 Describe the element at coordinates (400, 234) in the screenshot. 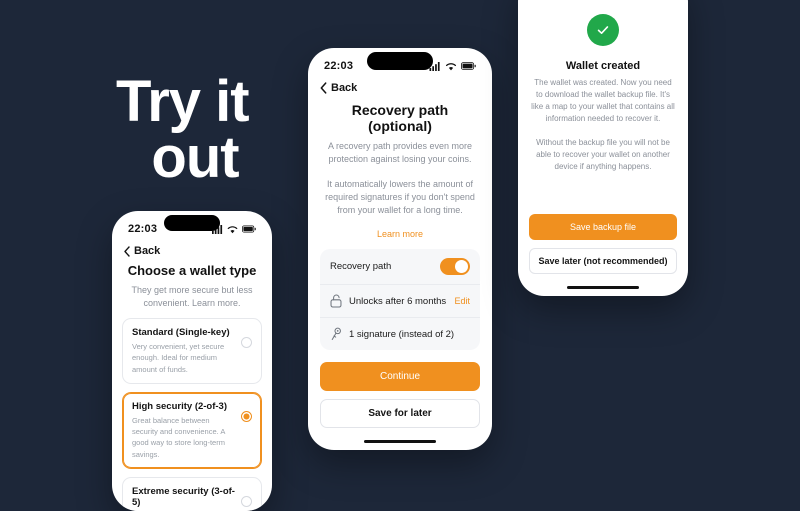

I see `learn-more-link: Learn more` at that location.